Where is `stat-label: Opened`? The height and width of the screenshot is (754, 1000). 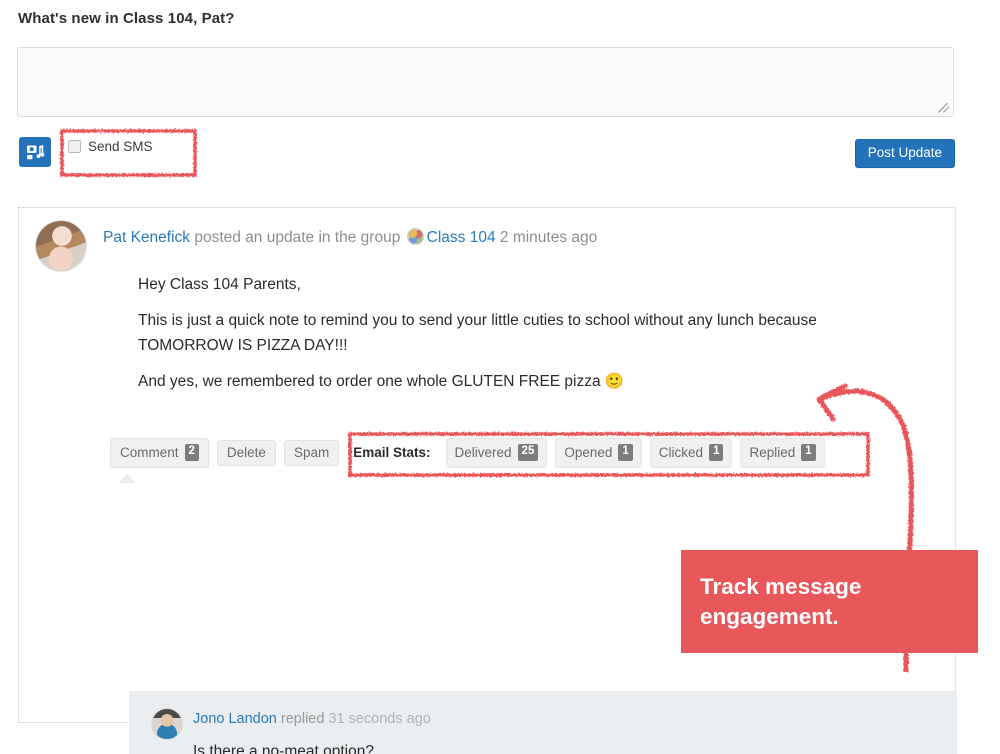
stat-label: Opened is located at coordinates (588, 452).